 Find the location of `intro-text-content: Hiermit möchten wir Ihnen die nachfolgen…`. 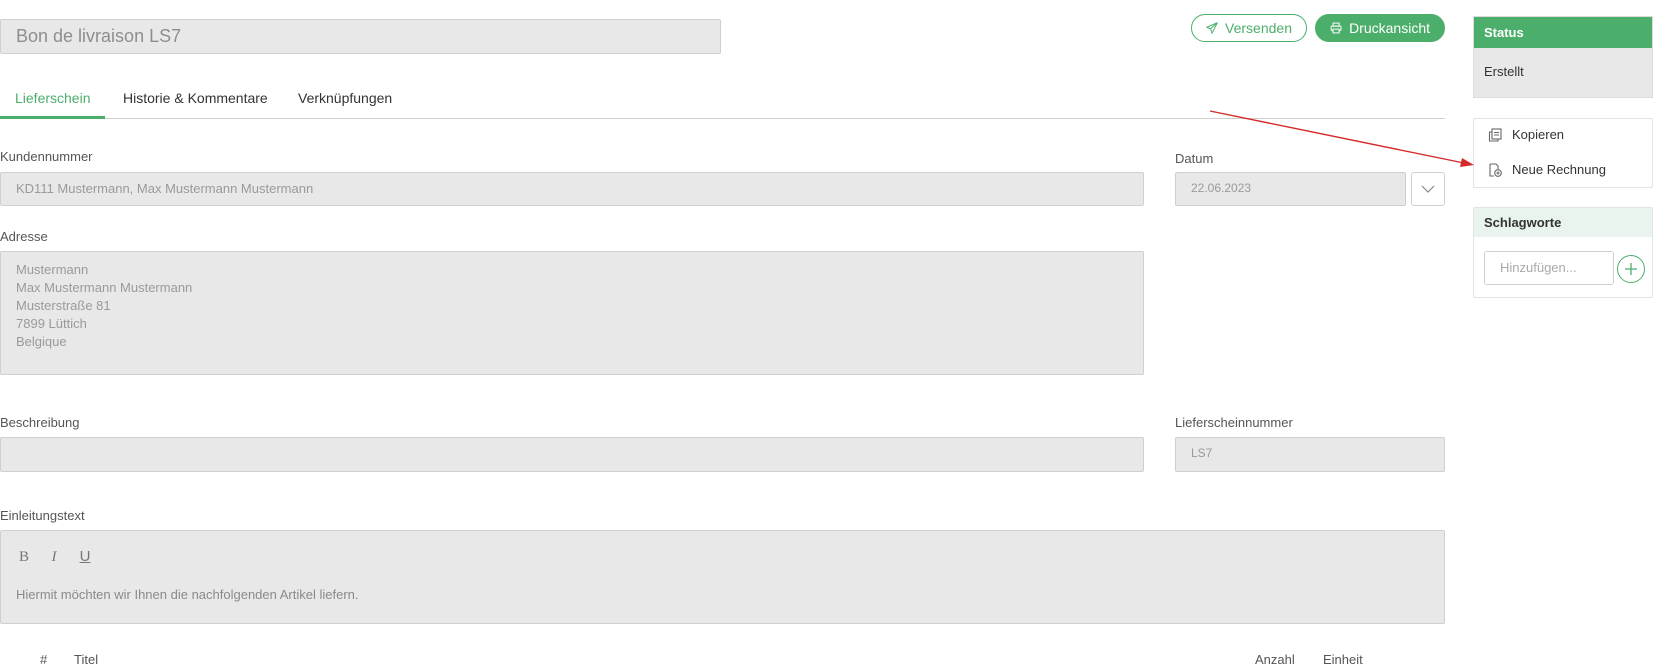

intro-text-content: Hiermit möchten wir Ihnen die nachfolgen… is located at coordinates (187, 594).